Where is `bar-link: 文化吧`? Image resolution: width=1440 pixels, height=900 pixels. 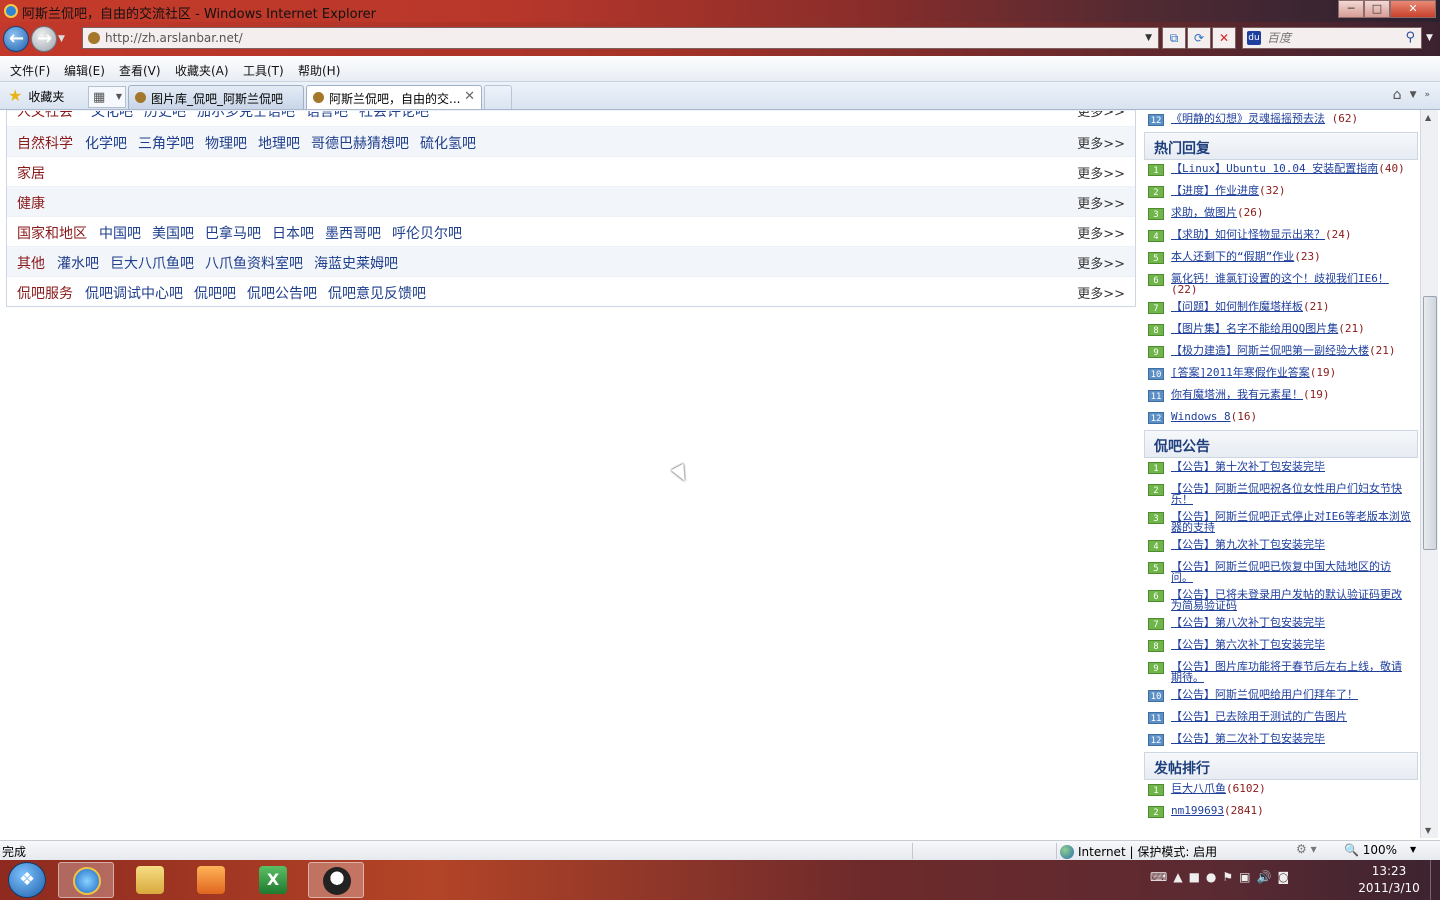 bar-link: 文化吧 is located at coordinates (112, 115).